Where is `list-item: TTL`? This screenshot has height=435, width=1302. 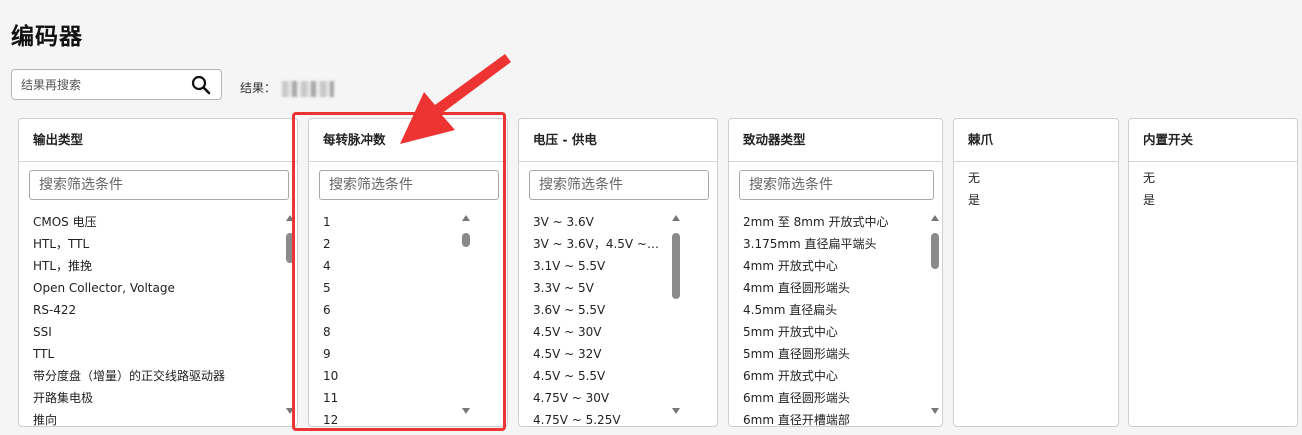
list-item: TTL is located at coordinates (152, 354).